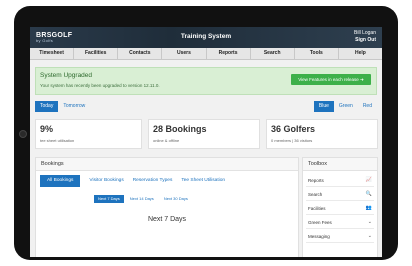  Describe the element at coordinates (368, 180) in the screenshot. I see `chart-icon: 📈` at that location.